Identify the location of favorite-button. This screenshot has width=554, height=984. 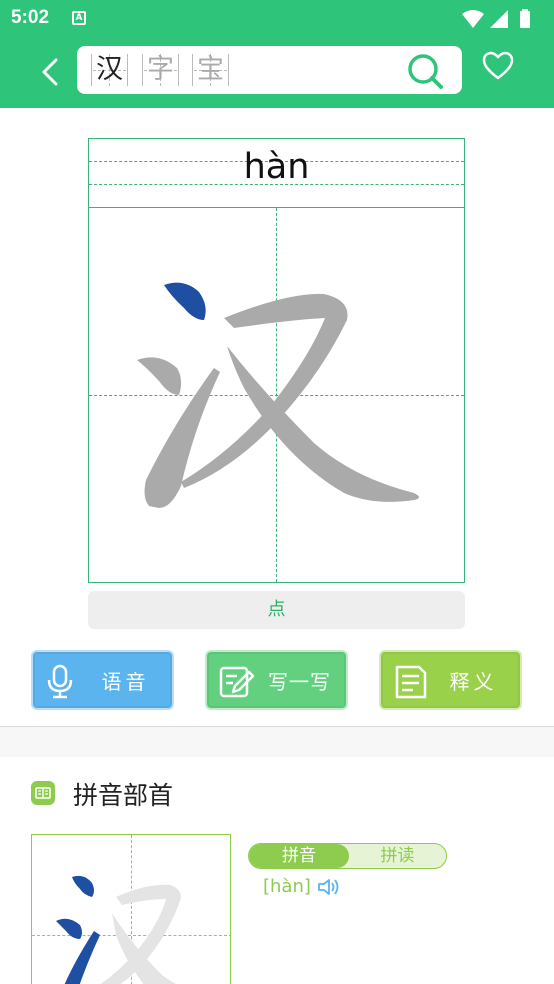
(498, 68).